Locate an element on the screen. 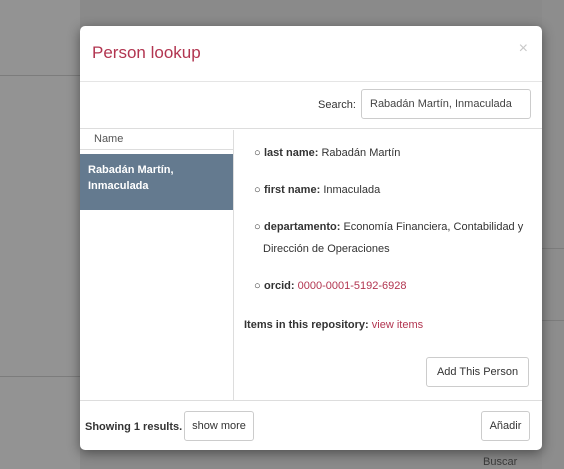 The height and width of the screenshot is (469, 564). search-label: Search: is located at coordinates (337, 105).